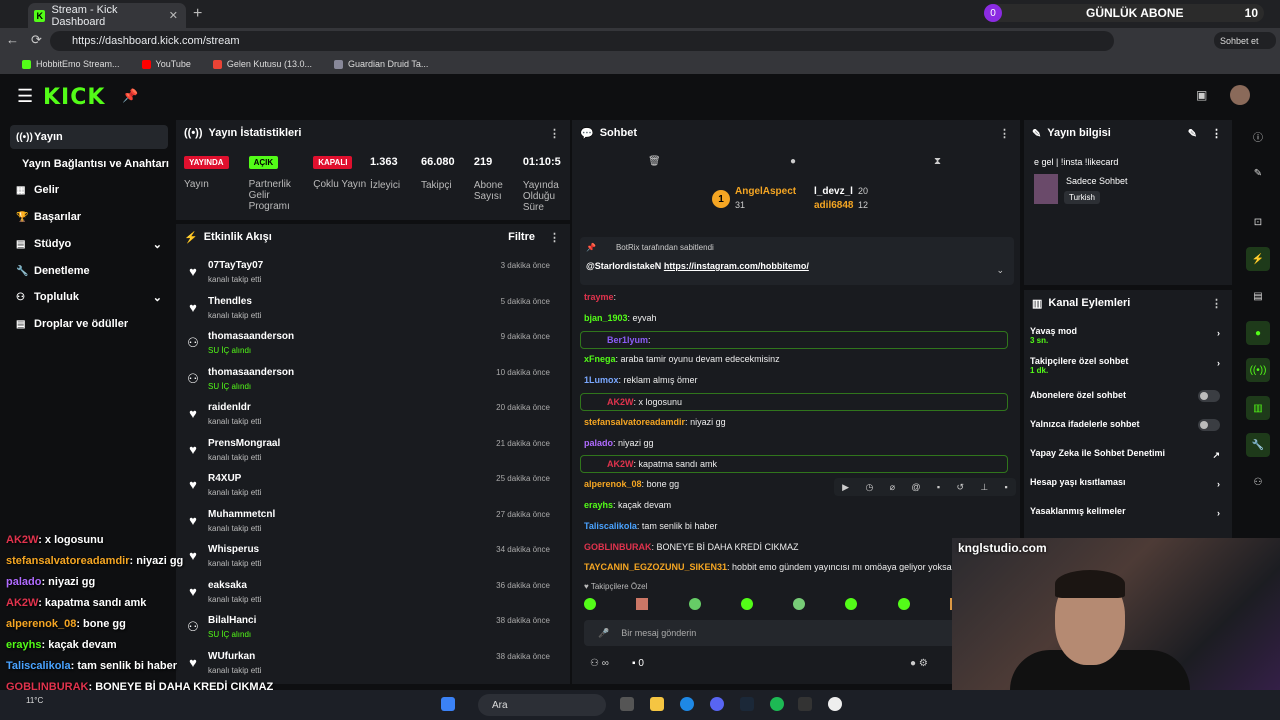  What do you see at coordinates (1245, 40) in the screenshot?
I see `chat-assistant-button: Sohbet et` at bounding box center [1245, 40].